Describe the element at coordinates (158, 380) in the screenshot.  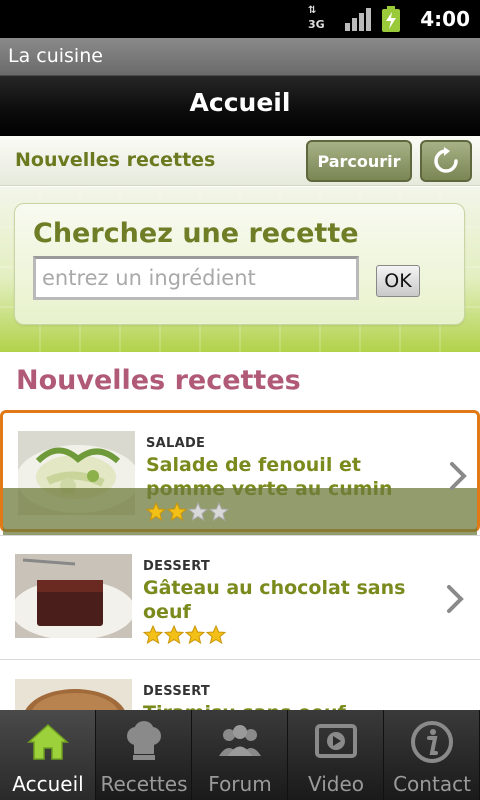
I see `section-title: Nouvelles recettes` at that location.